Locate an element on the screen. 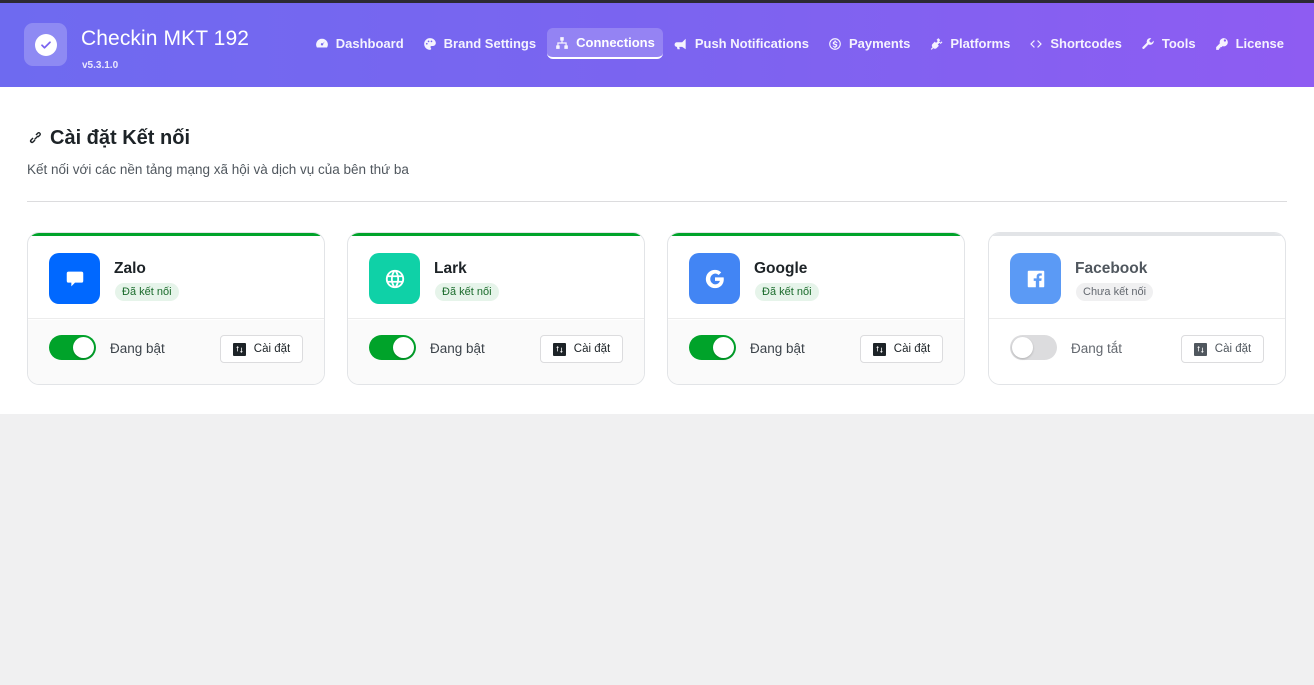 The width and height of the screenshot is (1314, 685). nav-brand-settings: Brand Settings is located at coordinates (479, 43).